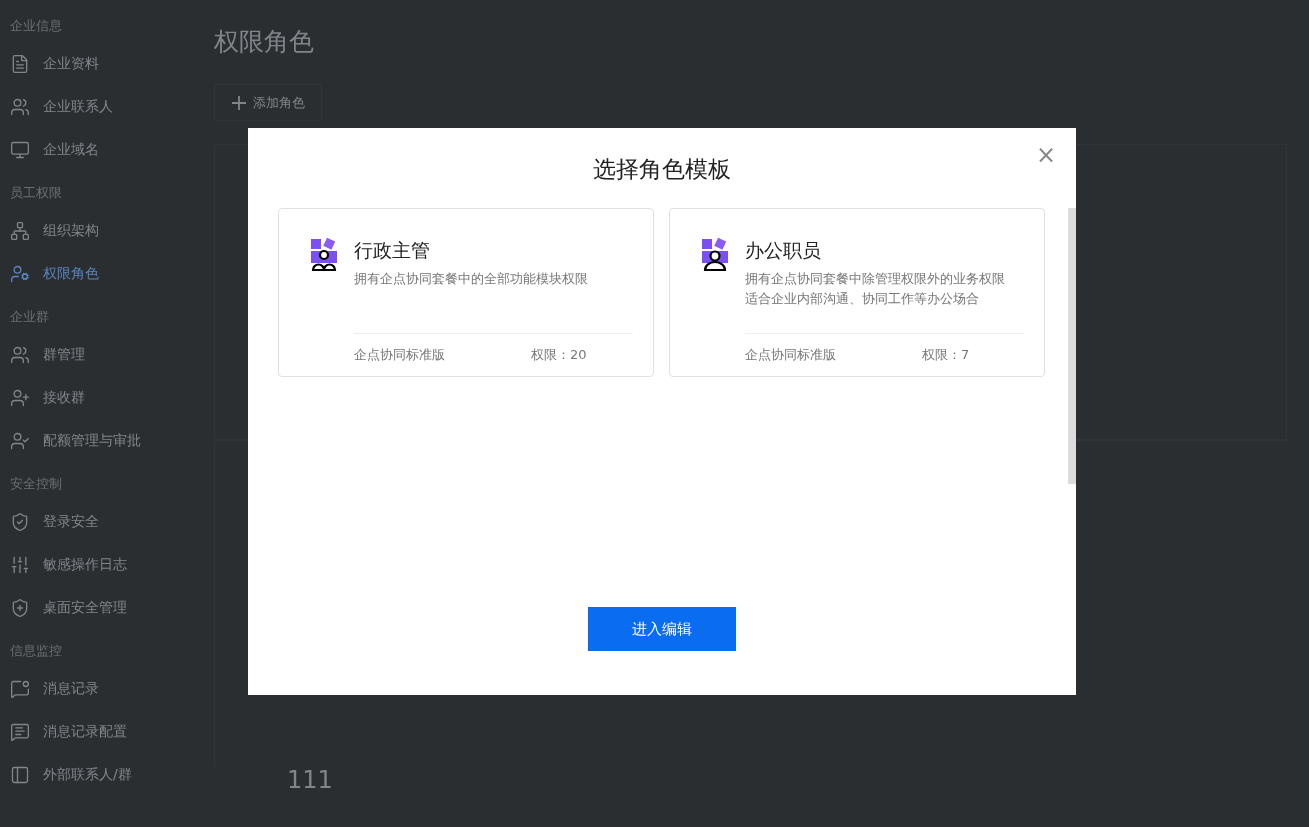 Image resolution: width=1309 pixels, height=827 pixels. What do you see at coordinates (105, 564) in the screenshot?
I see `sidebar-item: 敏感操作日志` at bounding box center [105, 564].